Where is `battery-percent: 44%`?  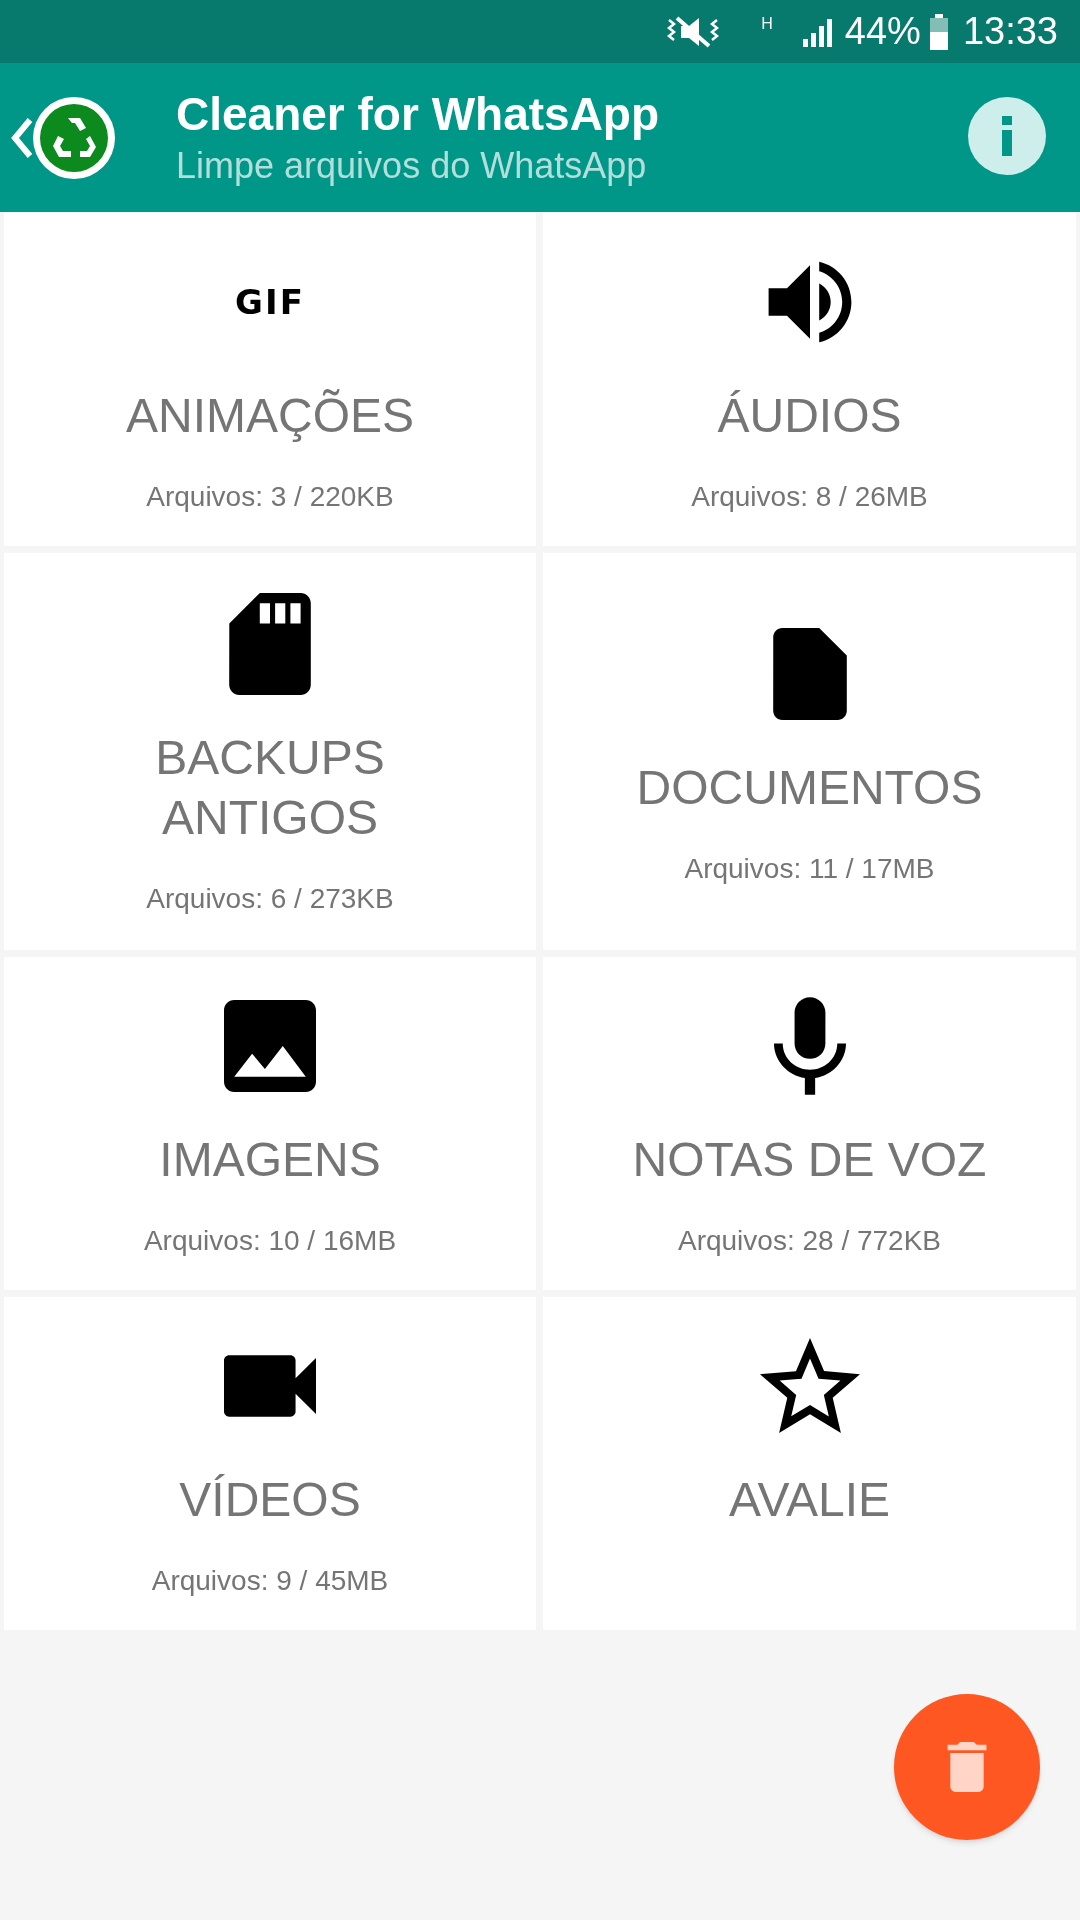 battery-percent: 44% is located at coordinates (882, 31).